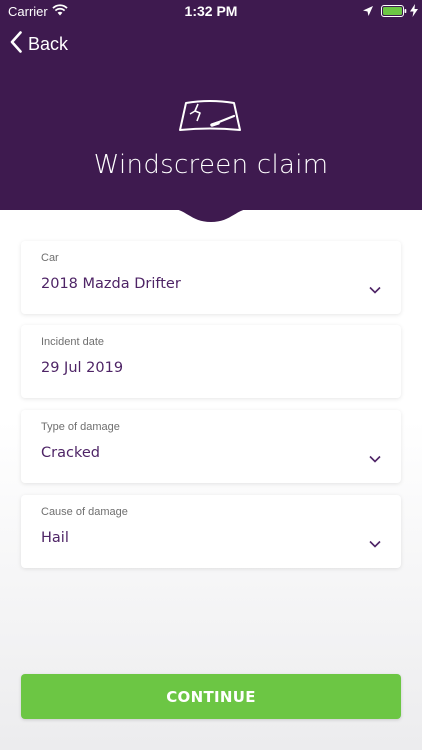  What do you see at coordinates (82, 368) in the screenshot?
I see `incident-date-value: 29 Jul 2019` at bounding box center [82, 368].